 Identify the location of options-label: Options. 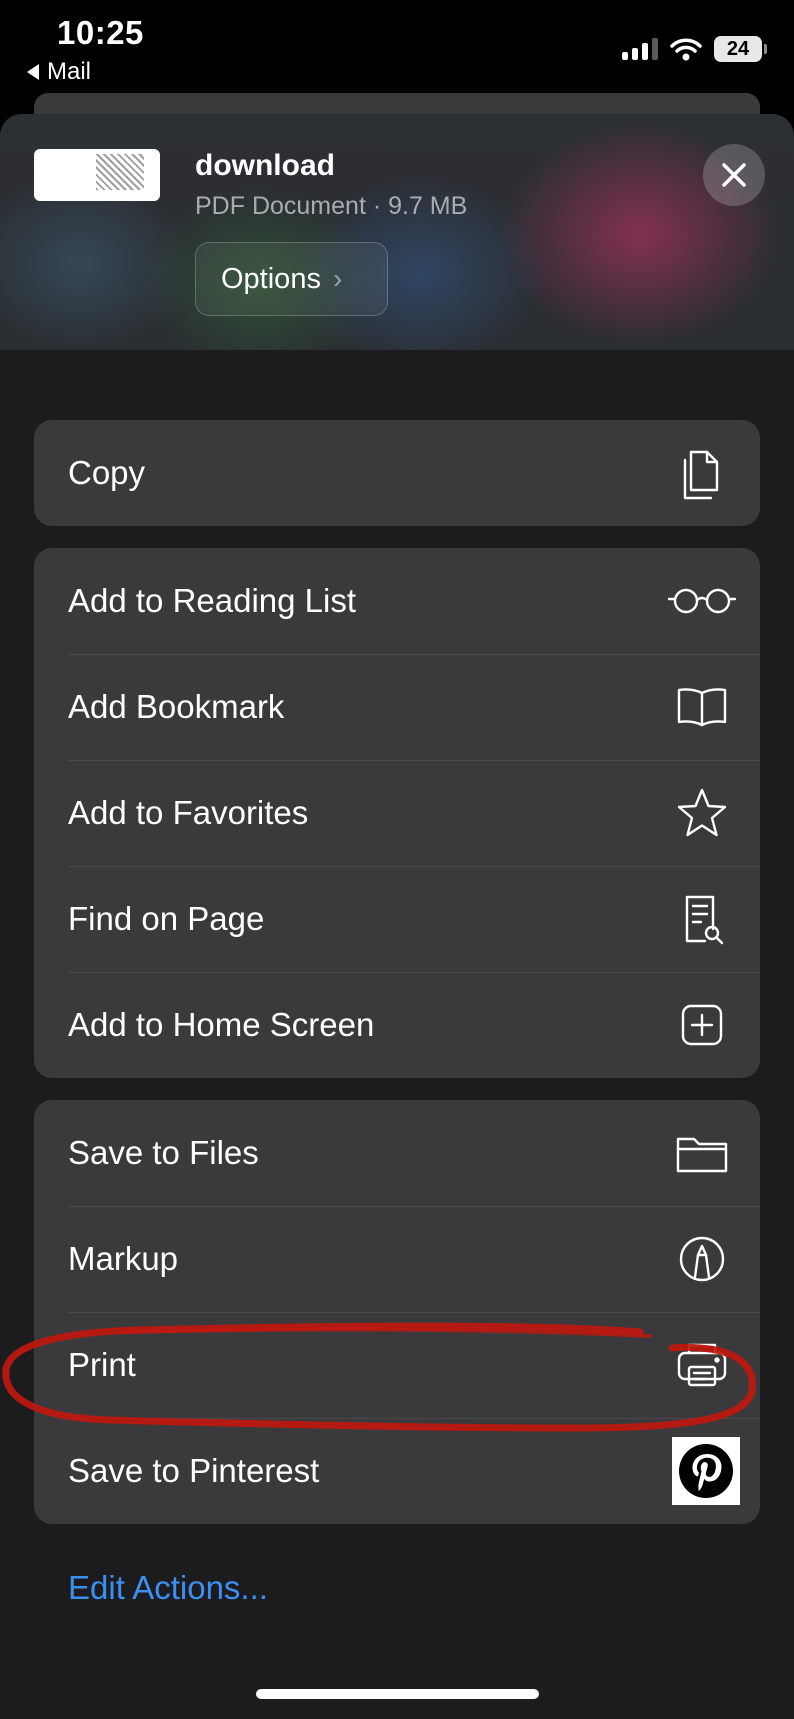
(271, 278).